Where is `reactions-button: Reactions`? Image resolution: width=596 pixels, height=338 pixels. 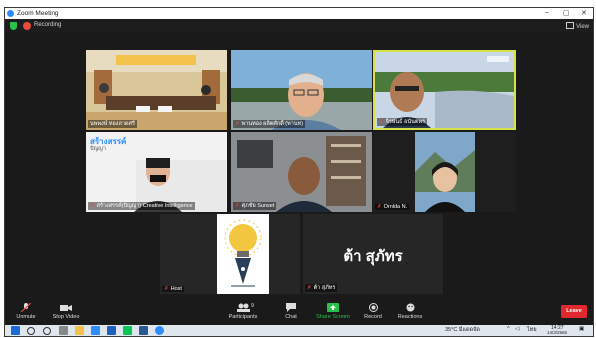
reactions-button: Reactions is located at coordinates (410, 311).